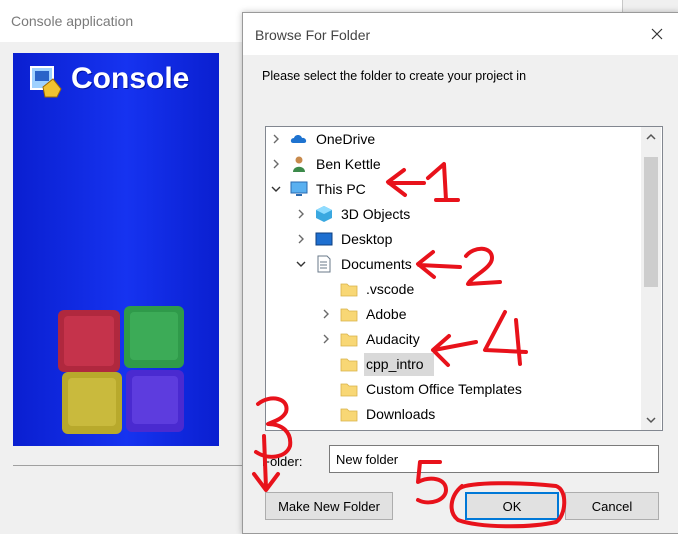  I want to click on tree-item-label: 3D Objects, so click(376, 214).